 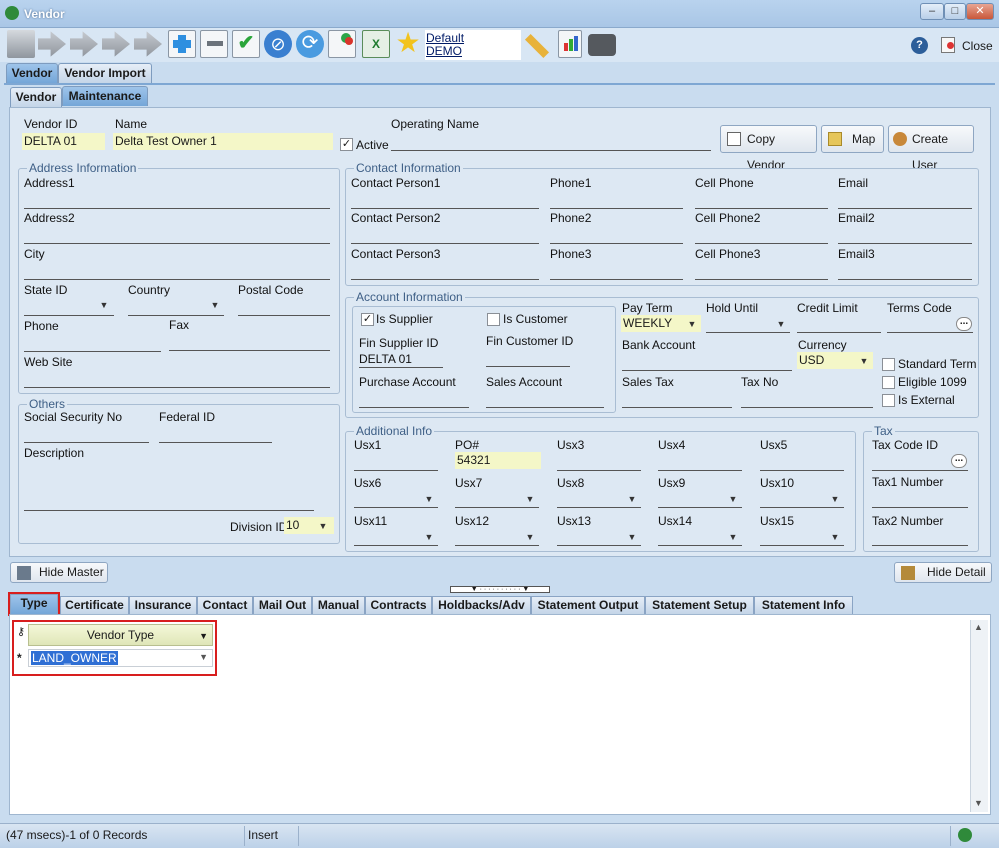 What do you see at coordinates (120, 658) in the screenshot?
I see `vendor-type-cell: LAND_OWNER ▼` at bounding box center [120, 658].